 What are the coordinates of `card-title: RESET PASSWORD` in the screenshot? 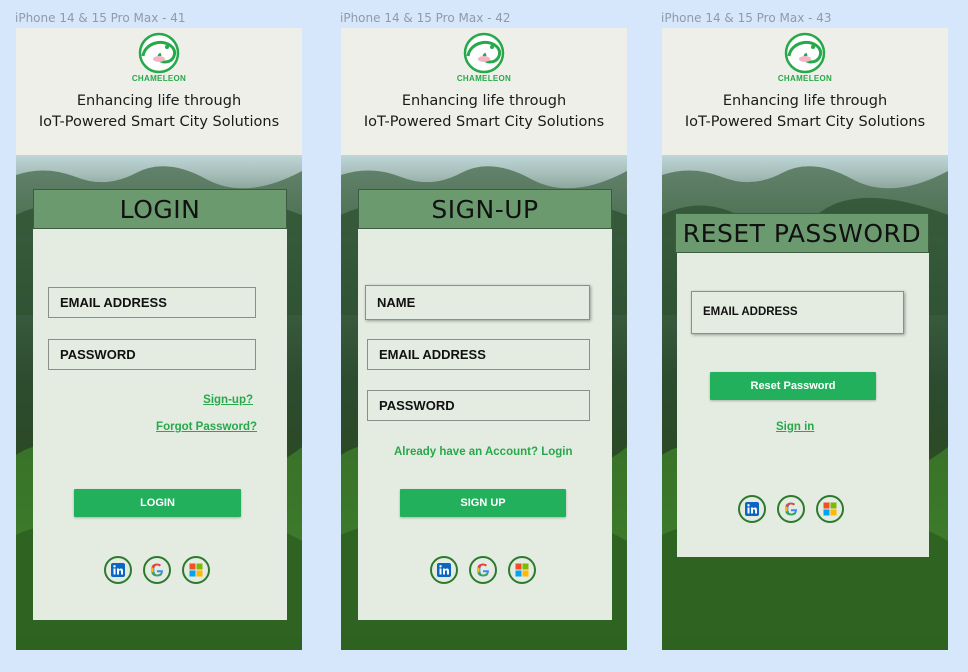 It's located at (802, 233).